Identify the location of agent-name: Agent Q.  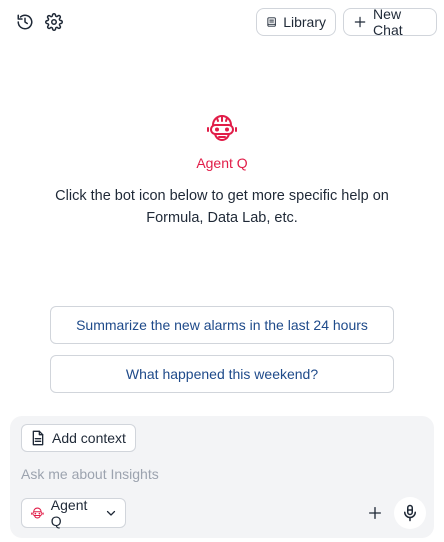
(222, 163).